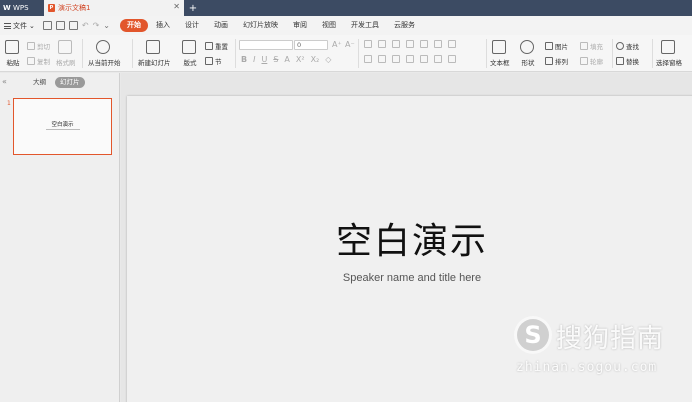  What do you see at coordinates (260, 25) in the screenshot?
I see `tab-slideshow: 幻灯片放映` at bounding box center [260, 25].